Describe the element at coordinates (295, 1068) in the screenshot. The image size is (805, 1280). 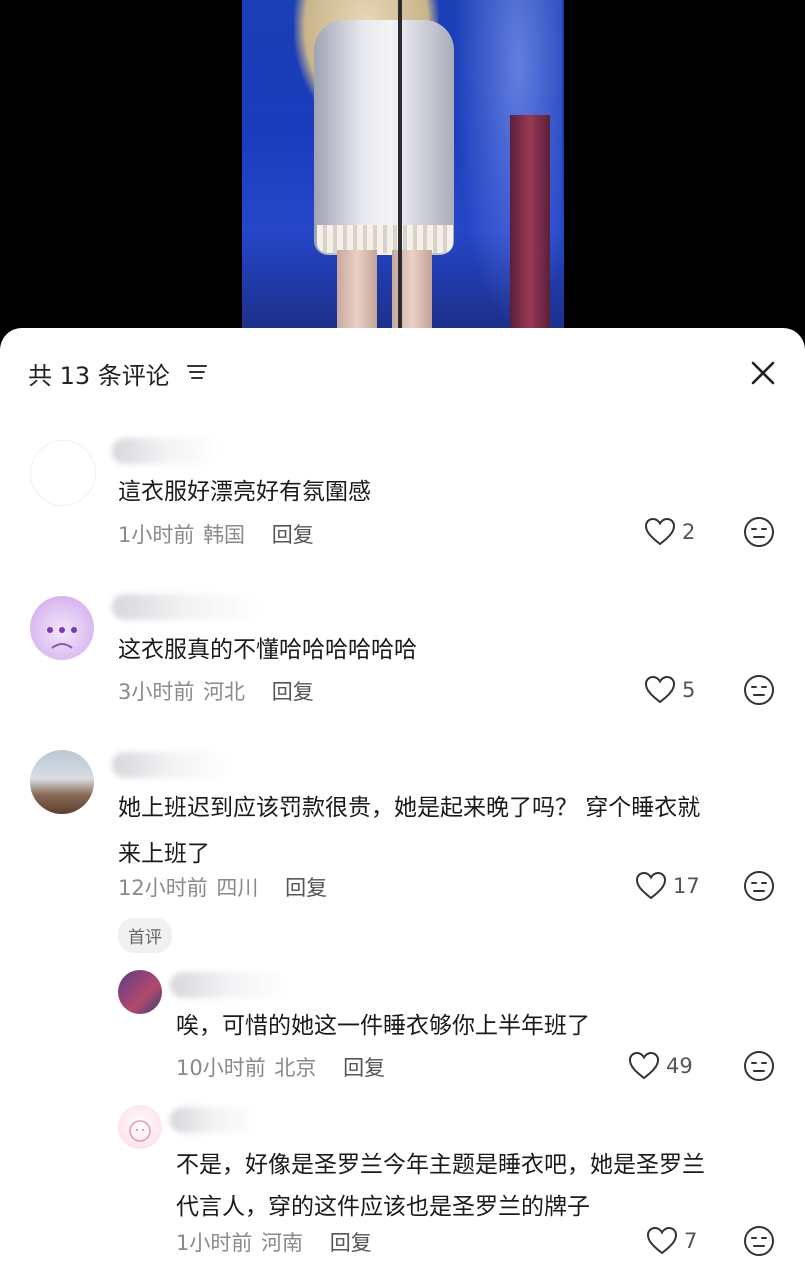
I see `comment-location: 北京` at that location.